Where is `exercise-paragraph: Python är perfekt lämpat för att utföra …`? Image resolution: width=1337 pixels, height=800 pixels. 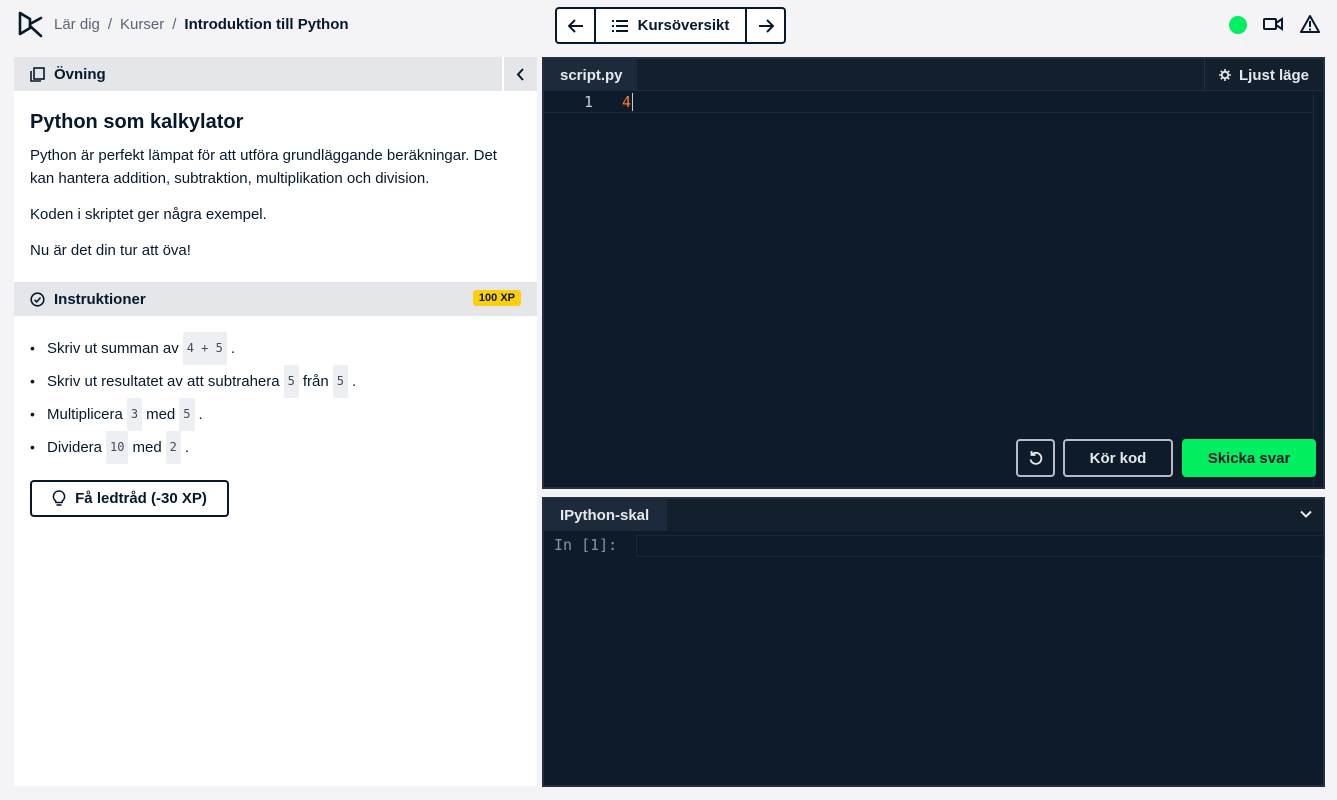
exercise-paragraph: Python är perfekt lämpat för att utföra … is located at coordinates (263, 167).